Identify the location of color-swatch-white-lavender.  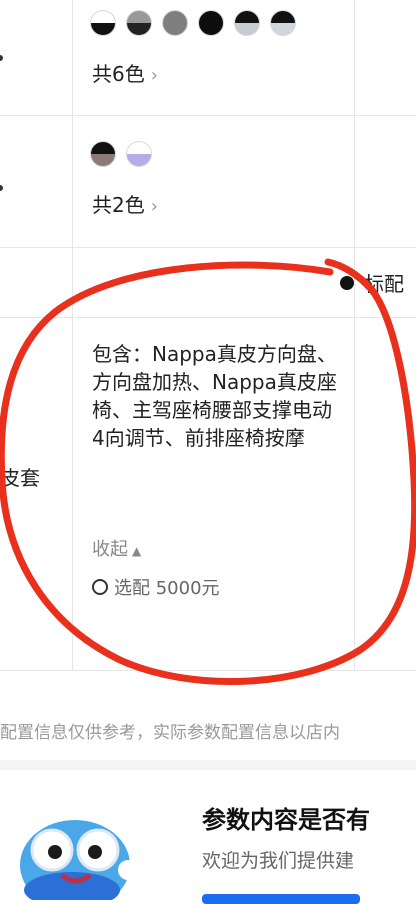
(139, 154).